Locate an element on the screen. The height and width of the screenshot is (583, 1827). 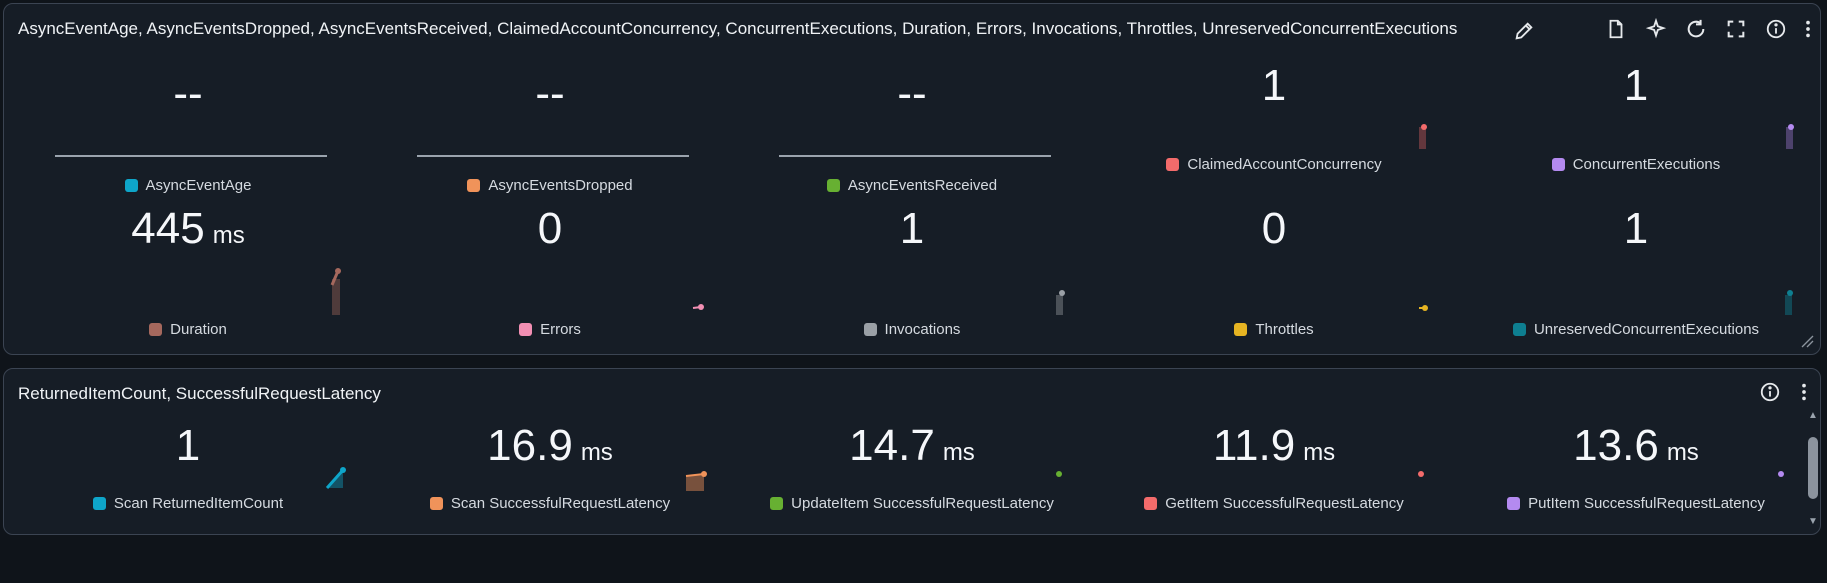
fullscreen-button is located at coordinates (1736, 29).